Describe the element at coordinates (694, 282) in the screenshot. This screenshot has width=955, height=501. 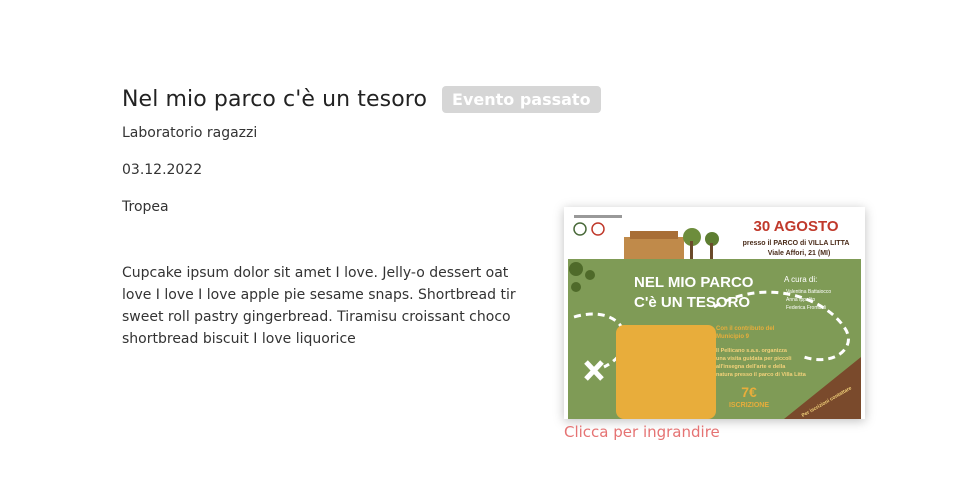
I see `poster-title-1: NEL MIO PARCO` at that location.